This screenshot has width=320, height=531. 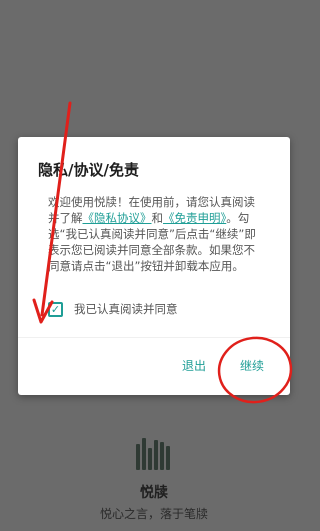 What do you see at coordinates (153, 453) in the screenshot?
I see `app-logo-icon` at bounding box center [153, 453].